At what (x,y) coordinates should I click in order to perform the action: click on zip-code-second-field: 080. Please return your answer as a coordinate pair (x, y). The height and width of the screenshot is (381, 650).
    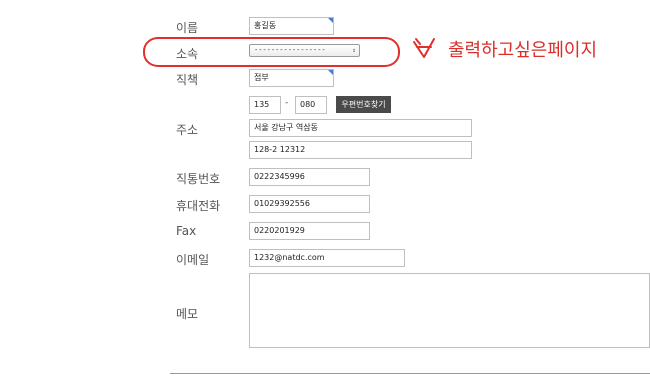
    Looking at the image, I should click on (311, 105).